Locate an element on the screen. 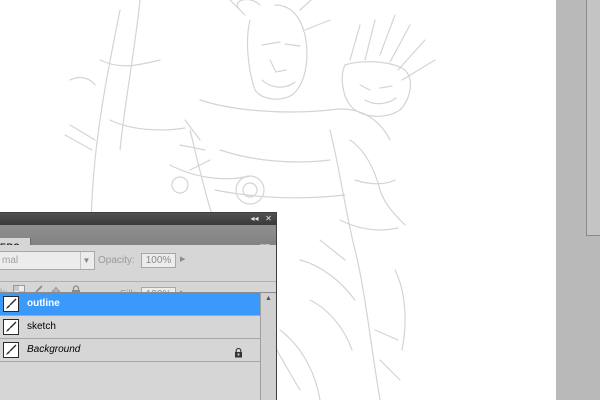  close-icon: ✕ is located at coordinates (268, 219).